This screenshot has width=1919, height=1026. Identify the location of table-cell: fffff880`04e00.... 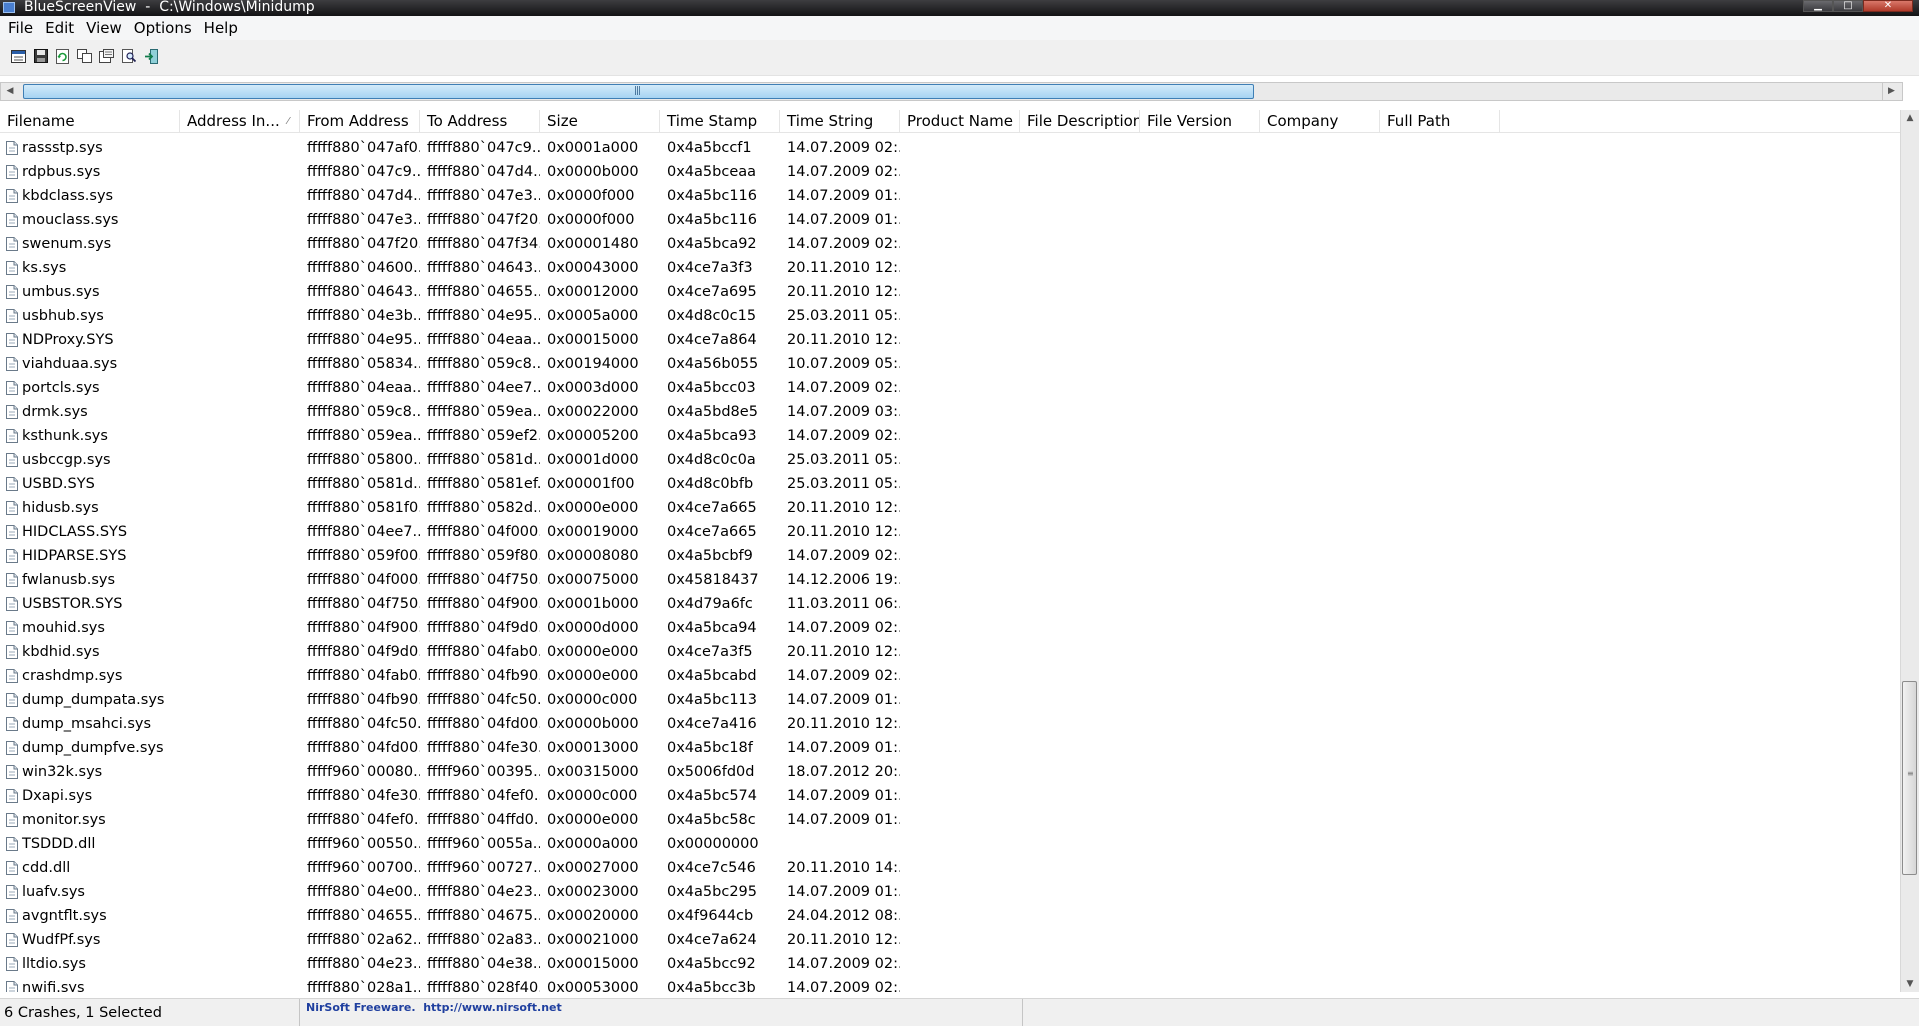
(363, 892).